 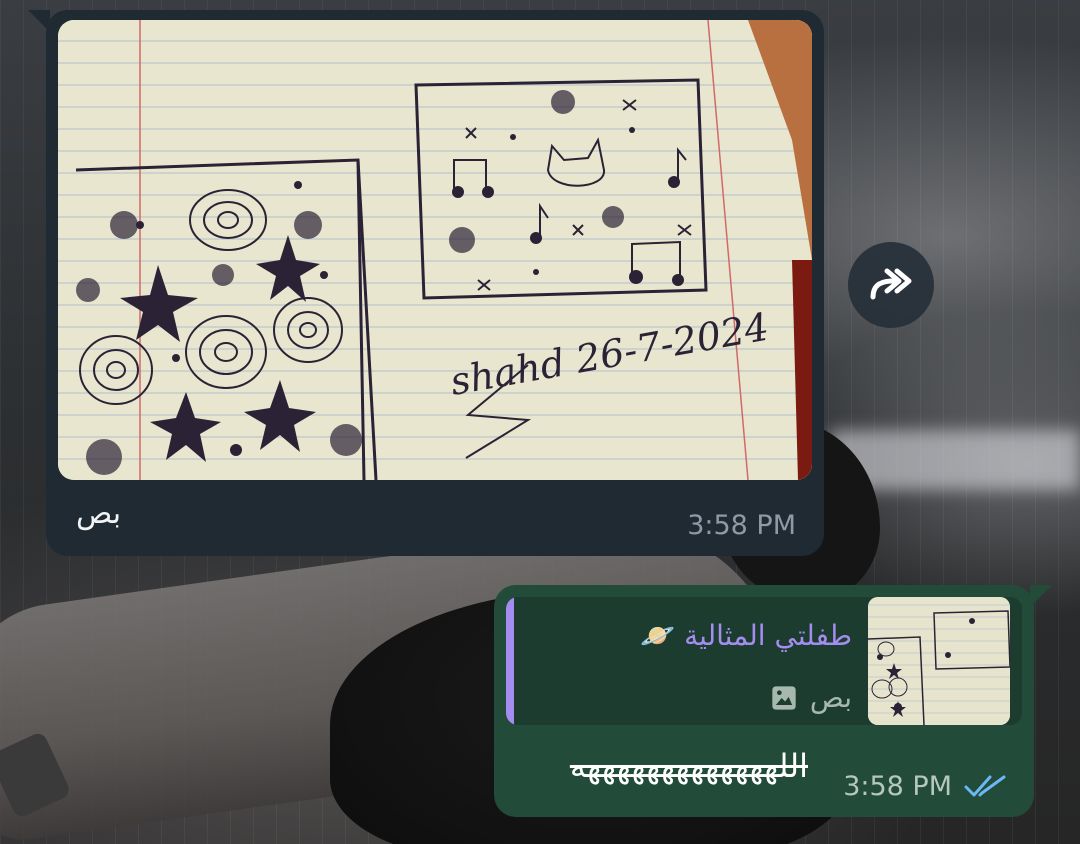 I want to click on planet-icon: 🪐, so click(x=658, y=635).